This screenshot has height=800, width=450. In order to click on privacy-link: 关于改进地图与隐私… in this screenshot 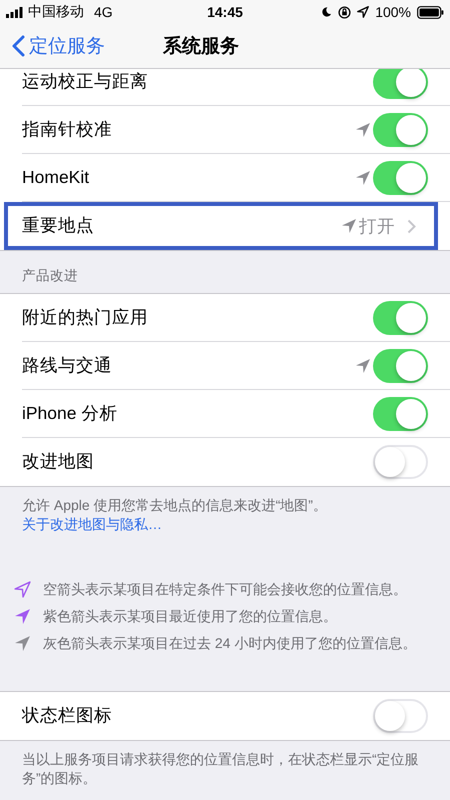, I will do `click(92, 524)`.